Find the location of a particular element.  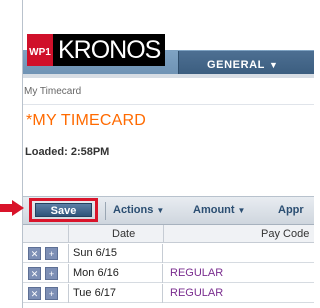

save-highlight-box: Save is located at coordinates (63, 210).